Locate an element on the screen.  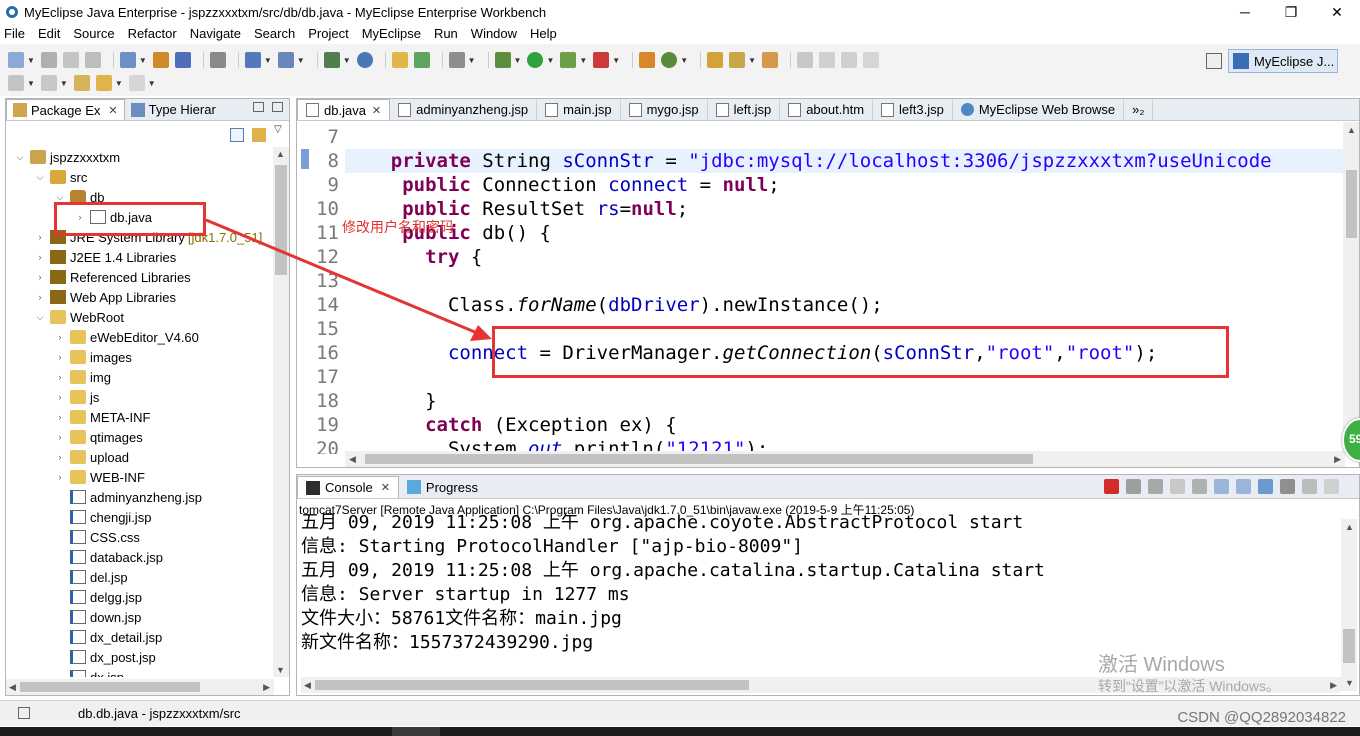
tab-progress: Progress is located at coordinates (442, 487).